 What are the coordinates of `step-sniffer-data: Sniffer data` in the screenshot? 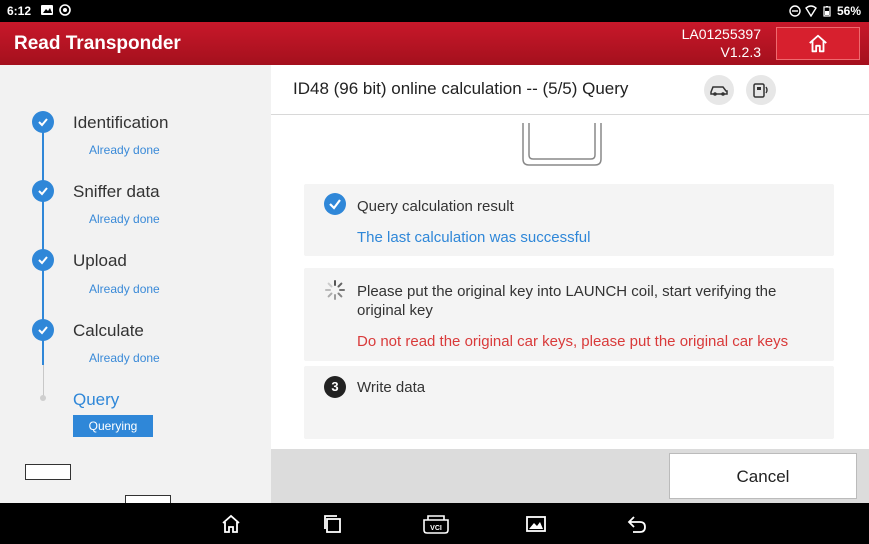 It's located at (116, 191).